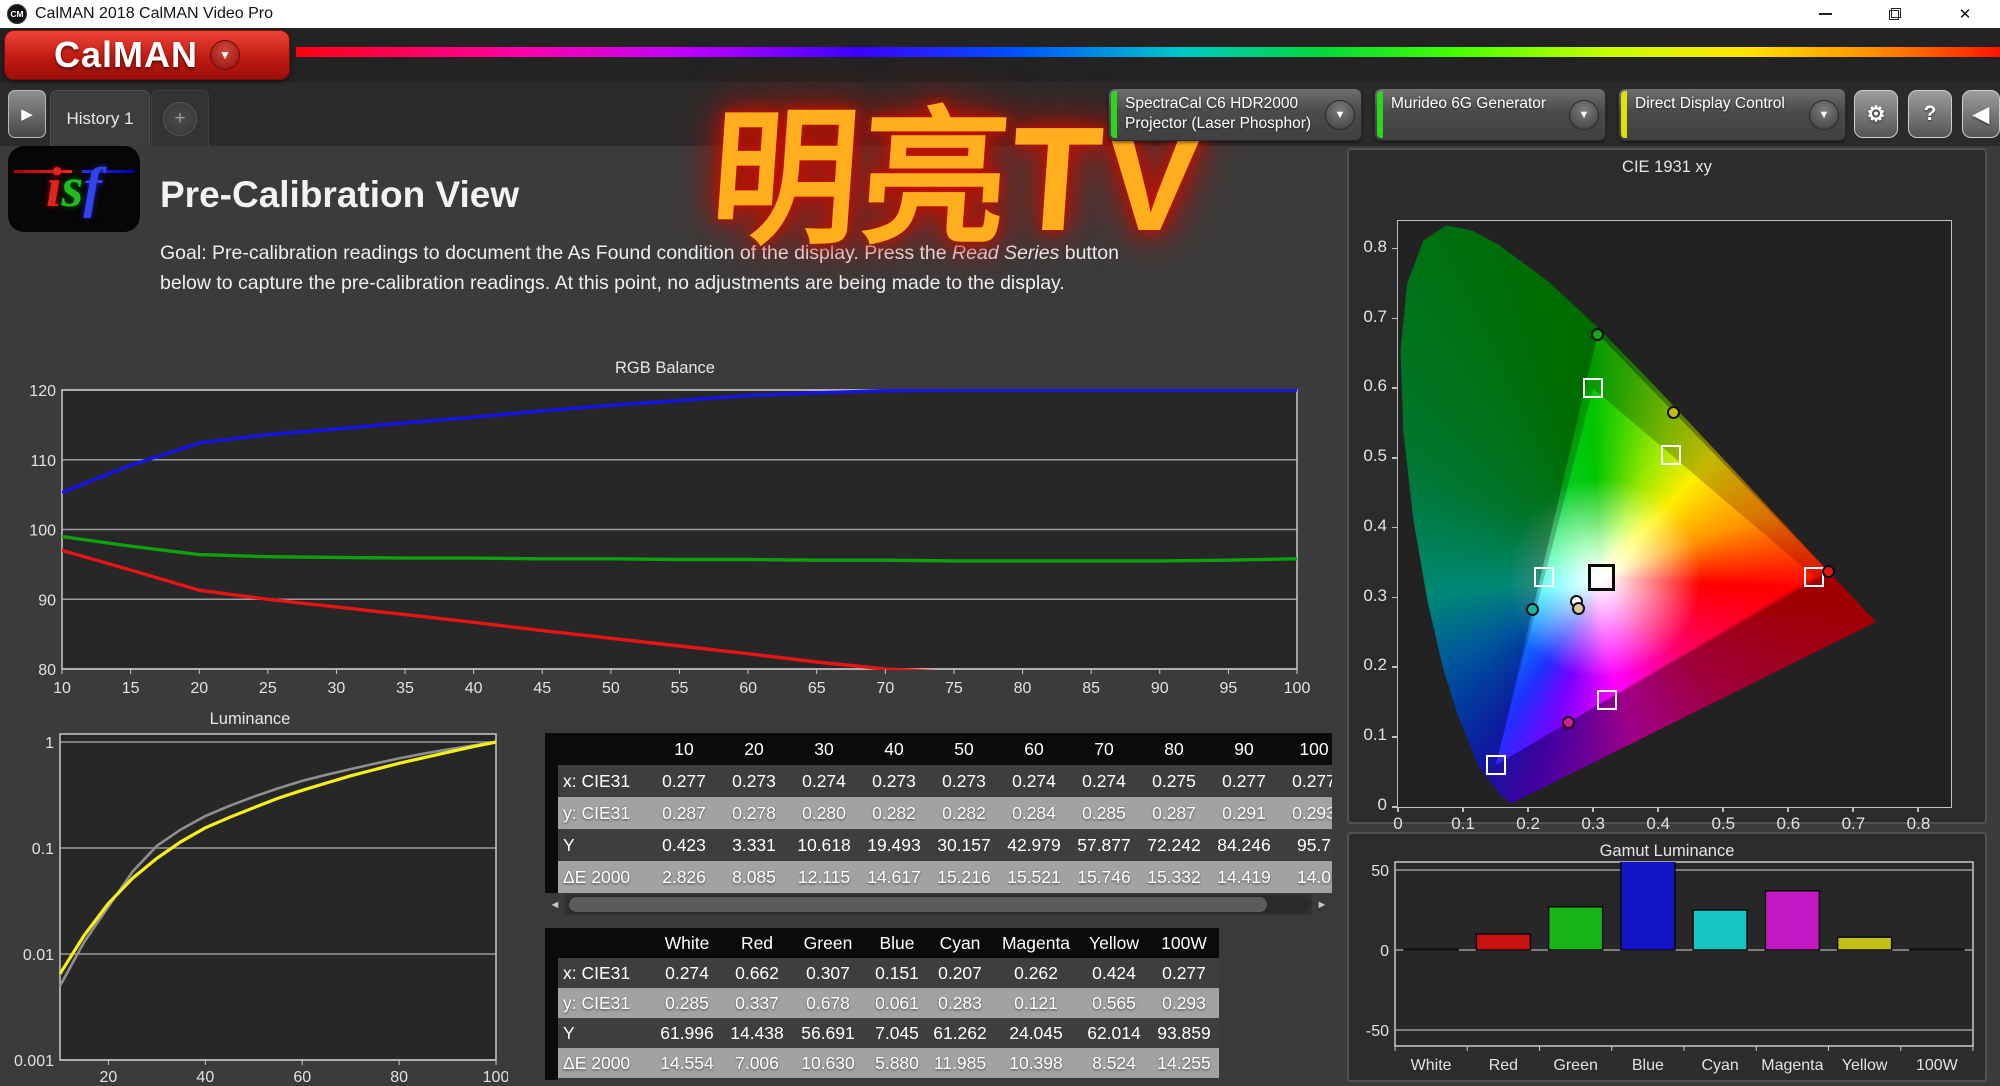  I want to click on svg-text: 80, so click(47, 670).